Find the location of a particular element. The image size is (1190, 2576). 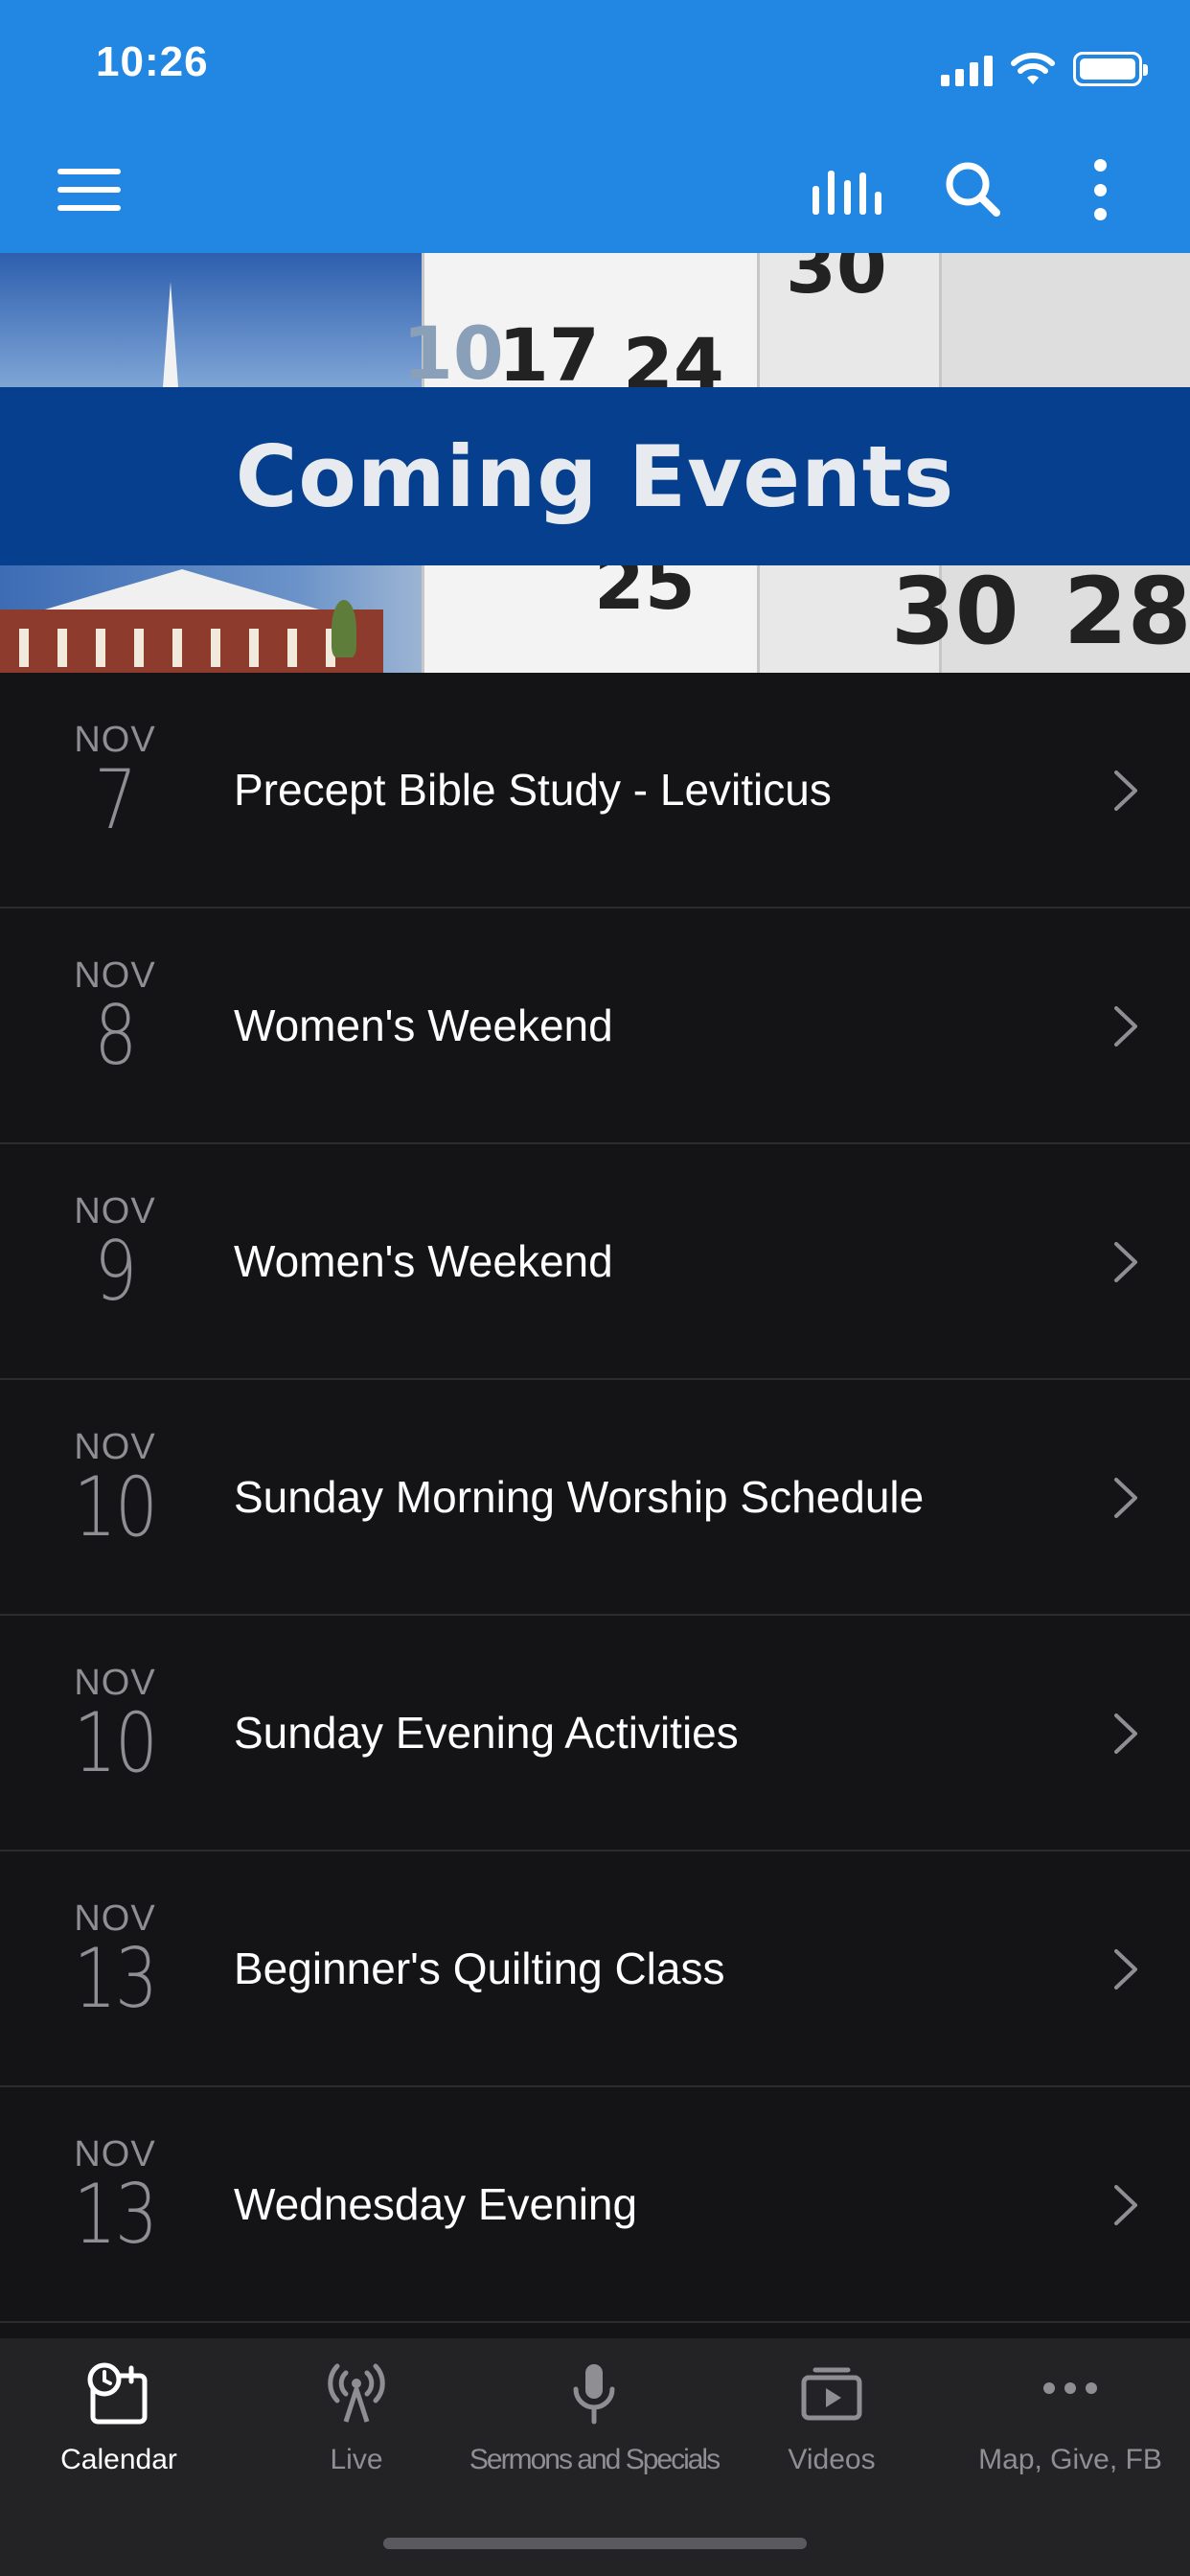

calendar-number: 10 is located at coordinates (453, 353).